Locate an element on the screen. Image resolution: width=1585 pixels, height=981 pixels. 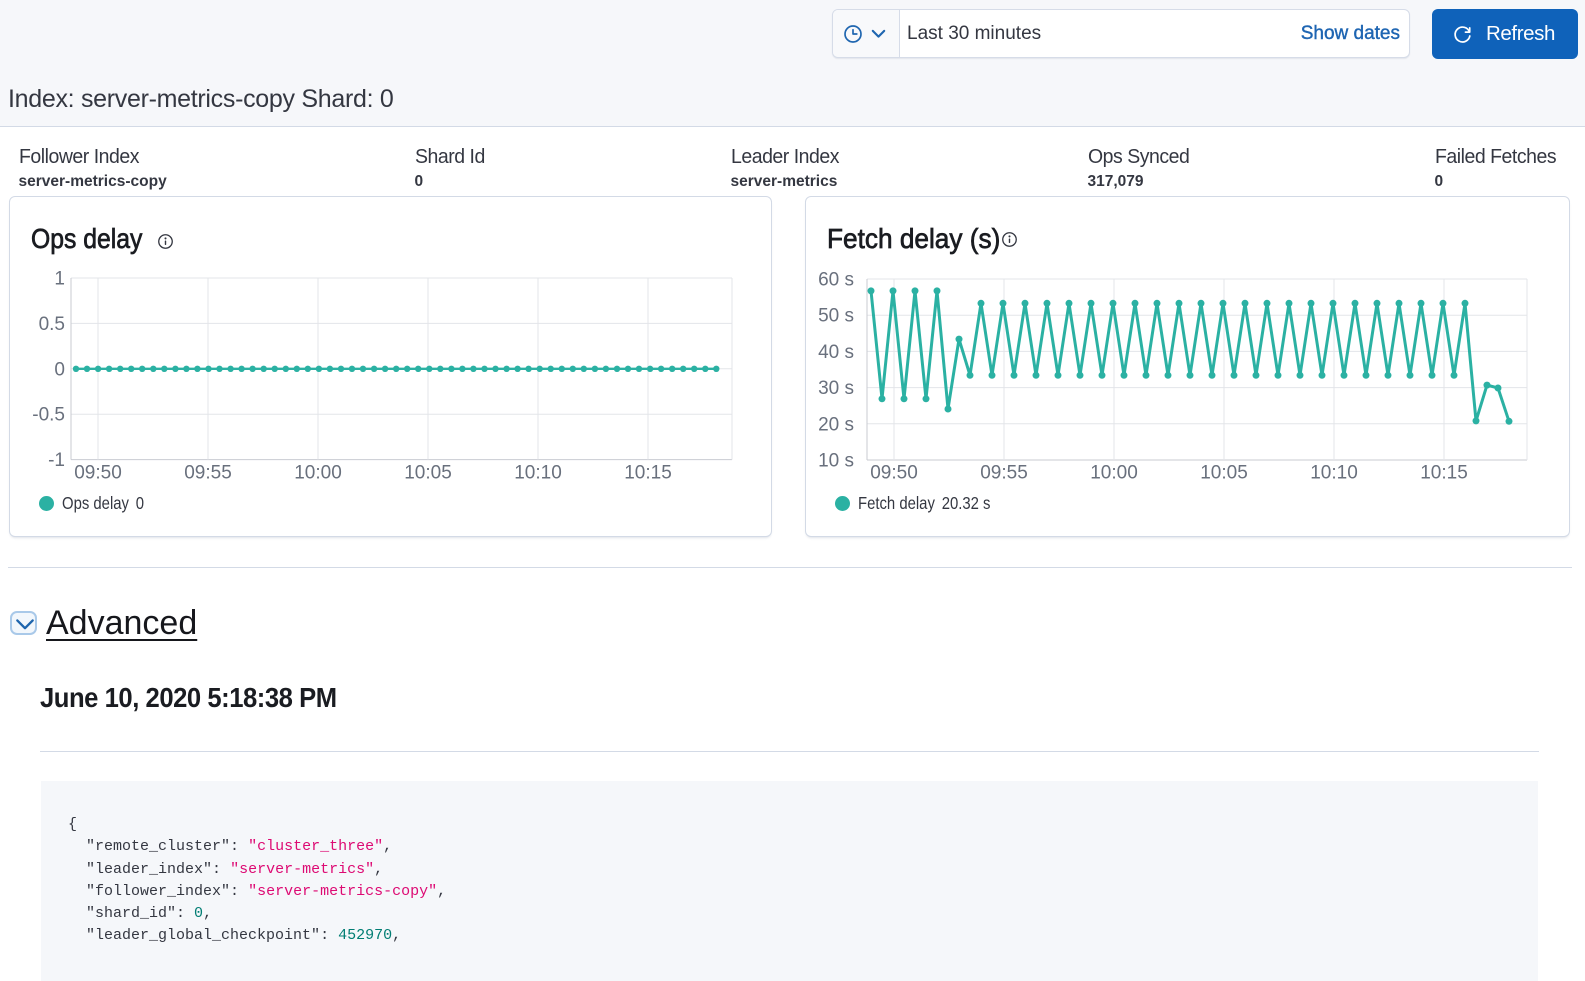
svg-text: 0 is located at coordinates (59, 369).